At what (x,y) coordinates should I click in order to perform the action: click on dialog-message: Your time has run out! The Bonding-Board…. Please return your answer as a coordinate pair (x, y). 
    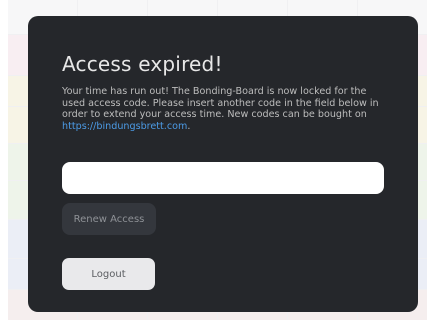
    Looking at the image, I should click on (224, 109).